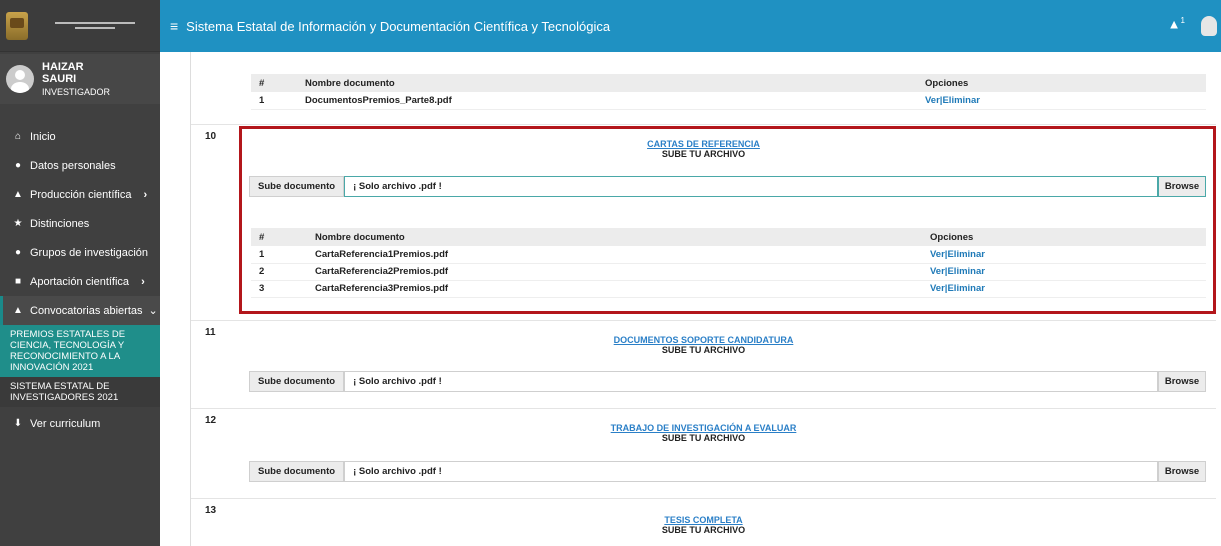 This screenshot has height=546, width=1221. I want to click on sidebar-item-label: Aportación científica, so click(80, 281).